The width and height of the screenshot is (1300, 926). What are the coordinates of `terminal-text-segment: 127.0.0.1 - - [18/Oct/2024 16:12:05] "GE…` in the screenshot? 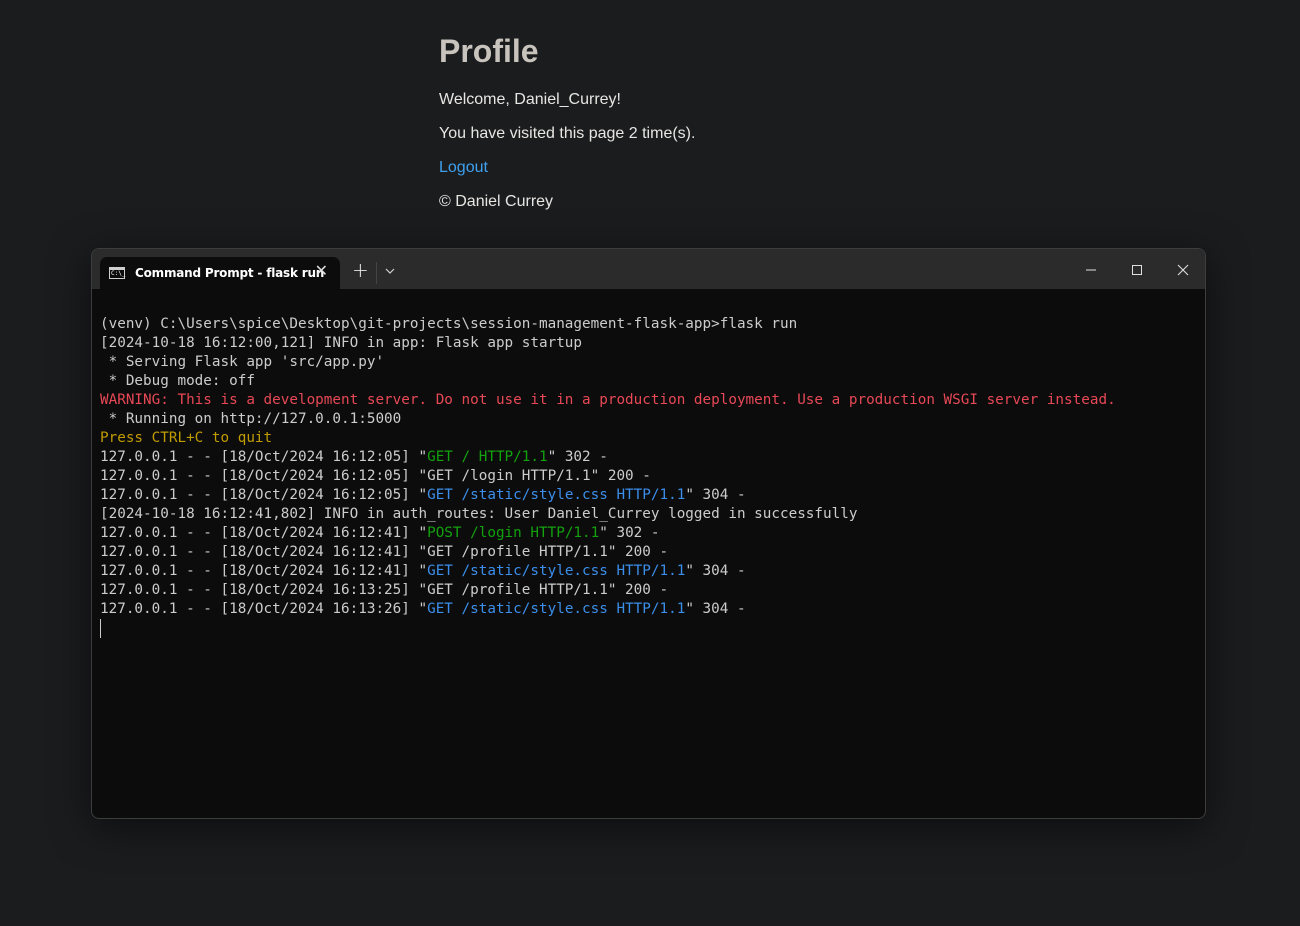 It's located at (375, 476).